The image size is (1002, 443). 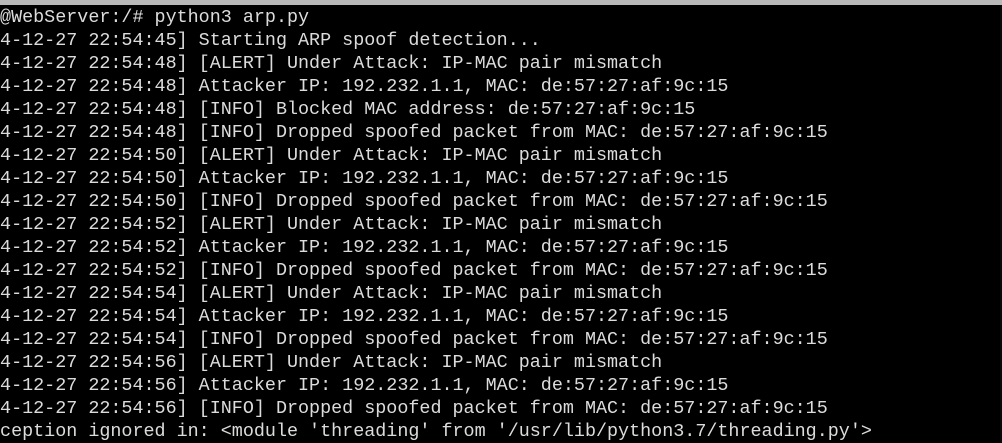 I want to click on terminal-line-prompt: t@WebServer:/# python3 arp.py, so click(x=155, y=17).